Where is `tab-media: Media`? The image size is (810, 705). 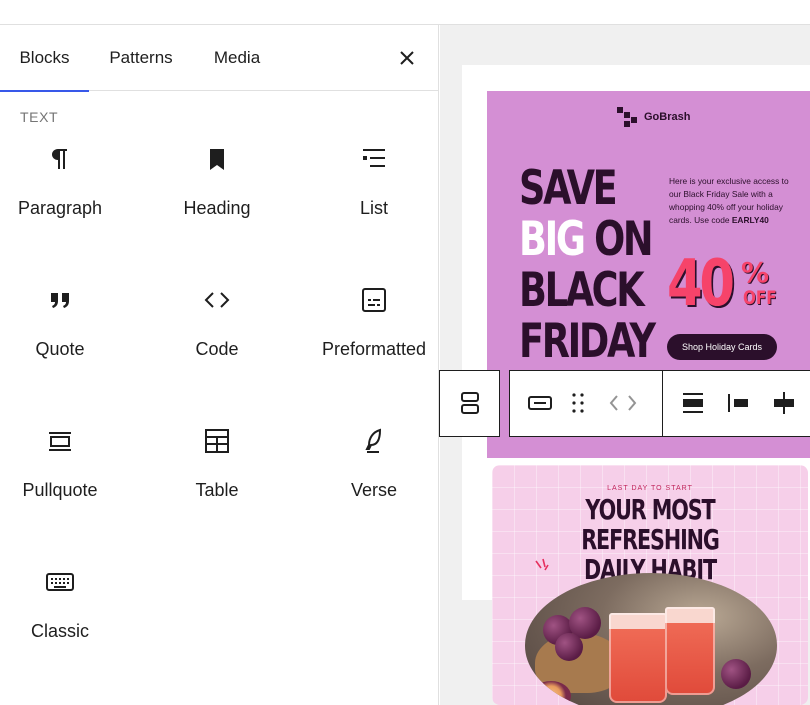
tab-media: Media is located at coordinates (237, 58).